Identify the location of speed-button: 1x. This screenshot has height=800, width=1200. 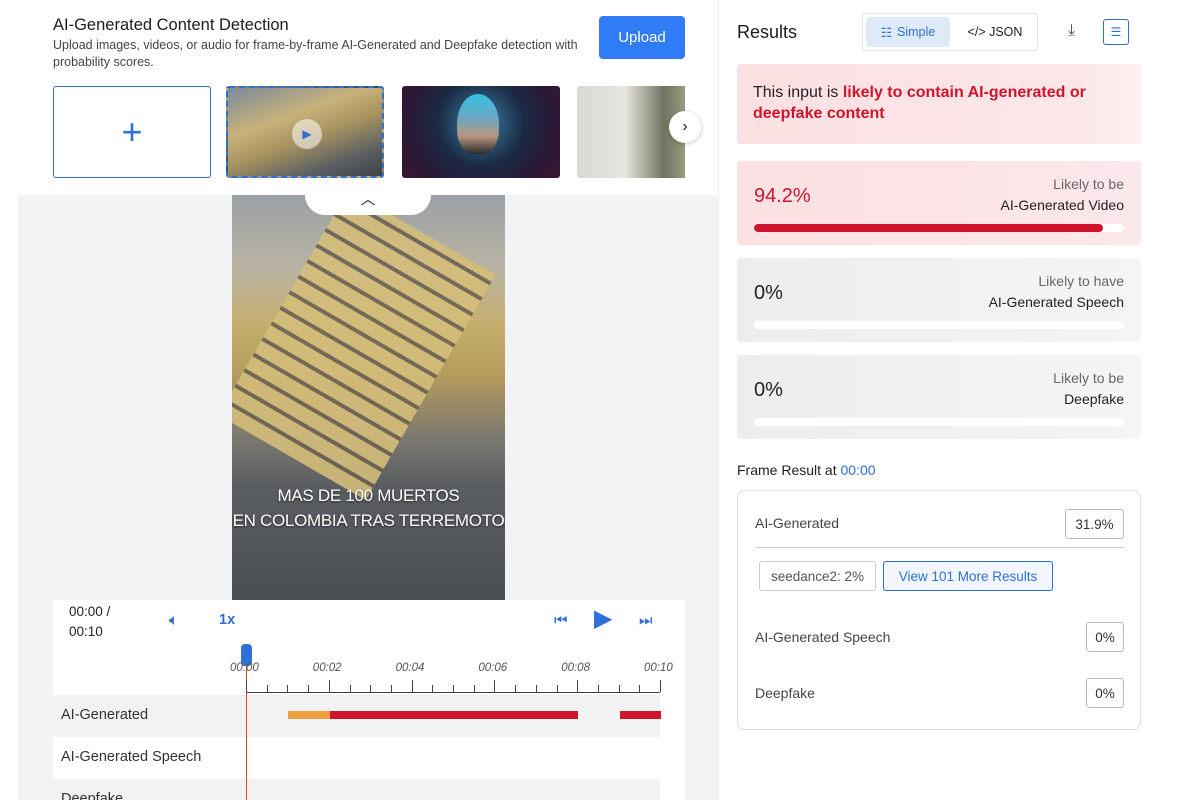
(227, 620).